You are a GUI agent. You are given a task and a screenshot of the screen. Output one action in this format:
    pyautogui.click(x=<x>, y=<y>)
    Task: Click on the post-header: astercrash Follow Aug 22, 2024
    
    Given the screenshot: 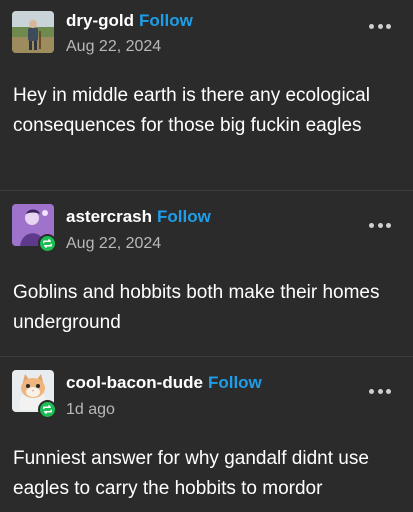 What is the action you would take?
    pyautogui.click(x=206, y=222)
    